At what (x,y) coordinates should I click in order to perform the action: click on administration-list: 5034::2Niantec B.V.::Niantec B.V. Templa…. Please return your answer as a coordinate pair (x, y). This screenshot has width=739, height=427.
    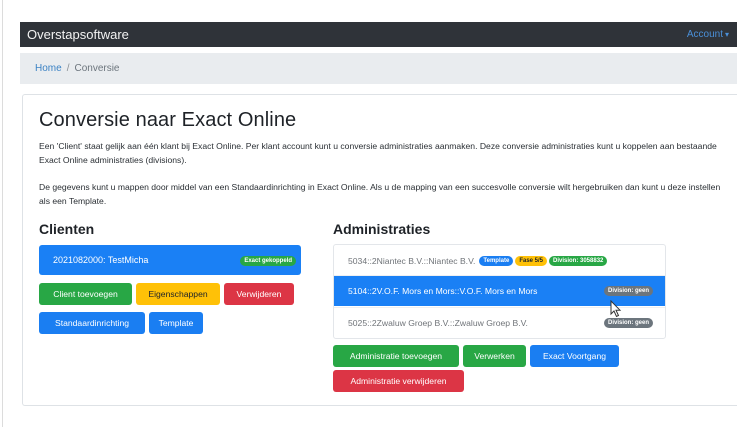
    Looking at the image, I should click on (499, 291).